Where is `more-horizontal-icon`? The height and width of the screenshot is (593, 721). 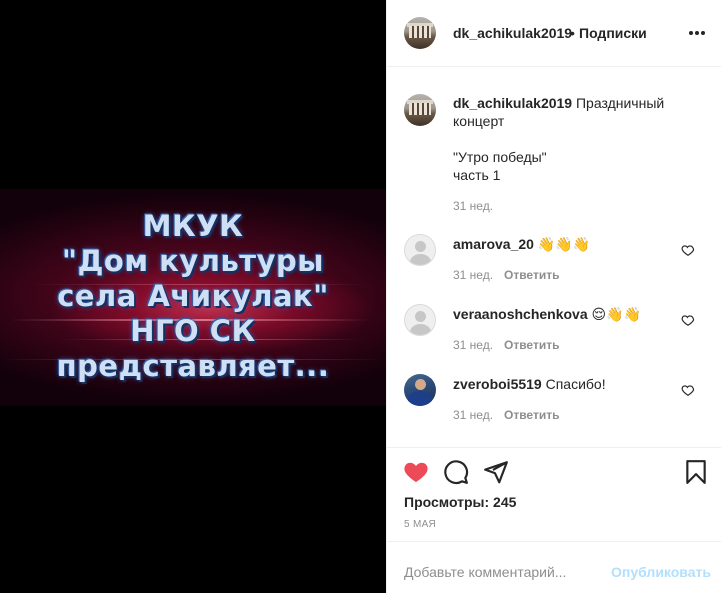 more-horizontal-icon is located at coordinates (697, 33).